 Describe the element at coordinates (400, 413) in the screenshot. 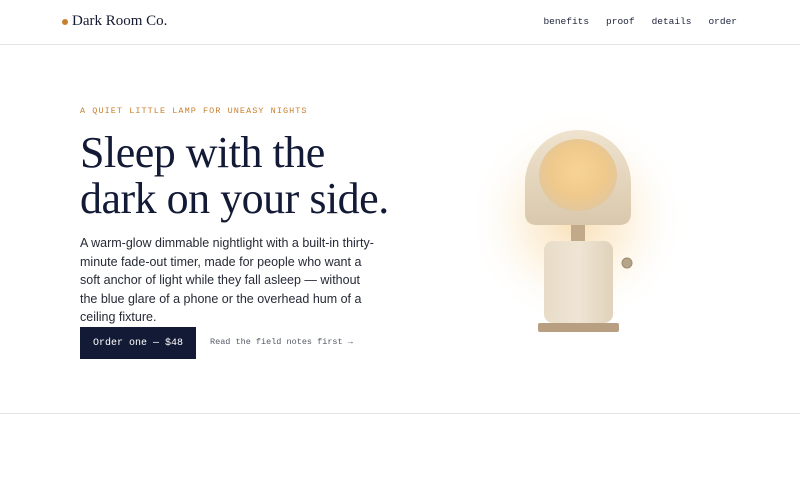

I see `section-divider` at that location.